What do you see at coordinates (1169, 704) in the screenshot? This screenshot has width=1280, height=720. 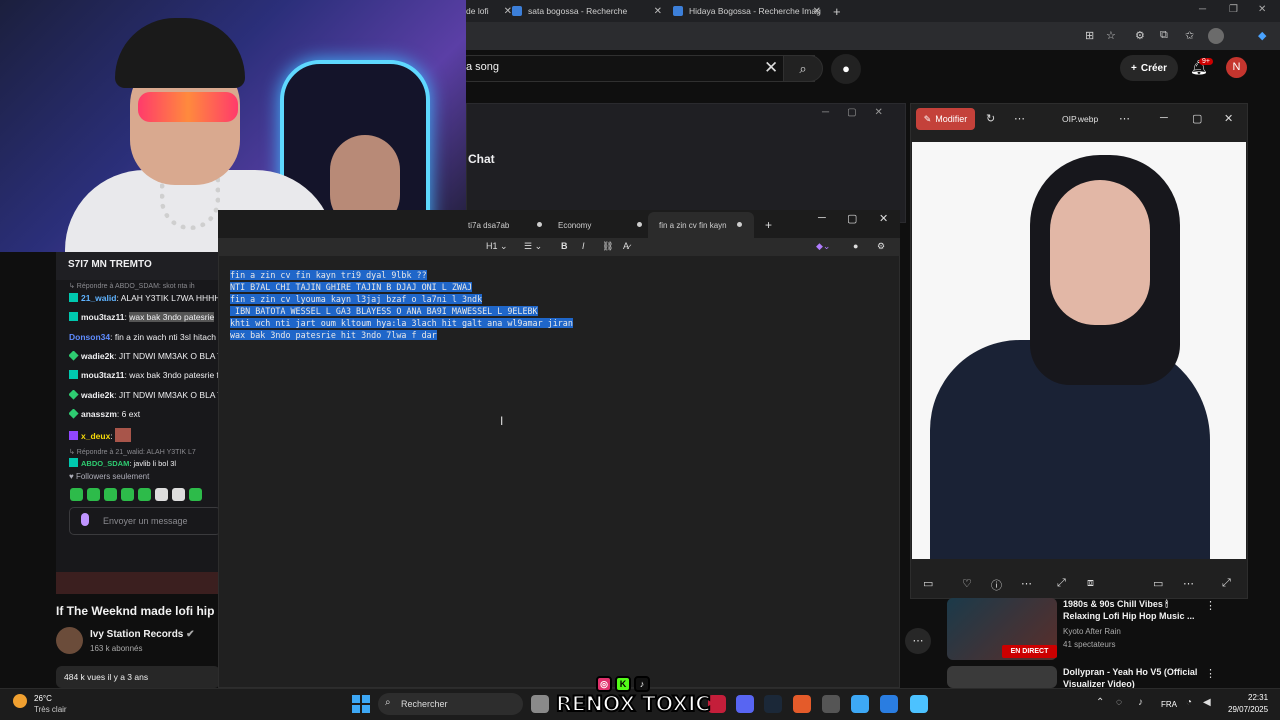 I see `input-language: FRA` at bounding box center [1169, 704].